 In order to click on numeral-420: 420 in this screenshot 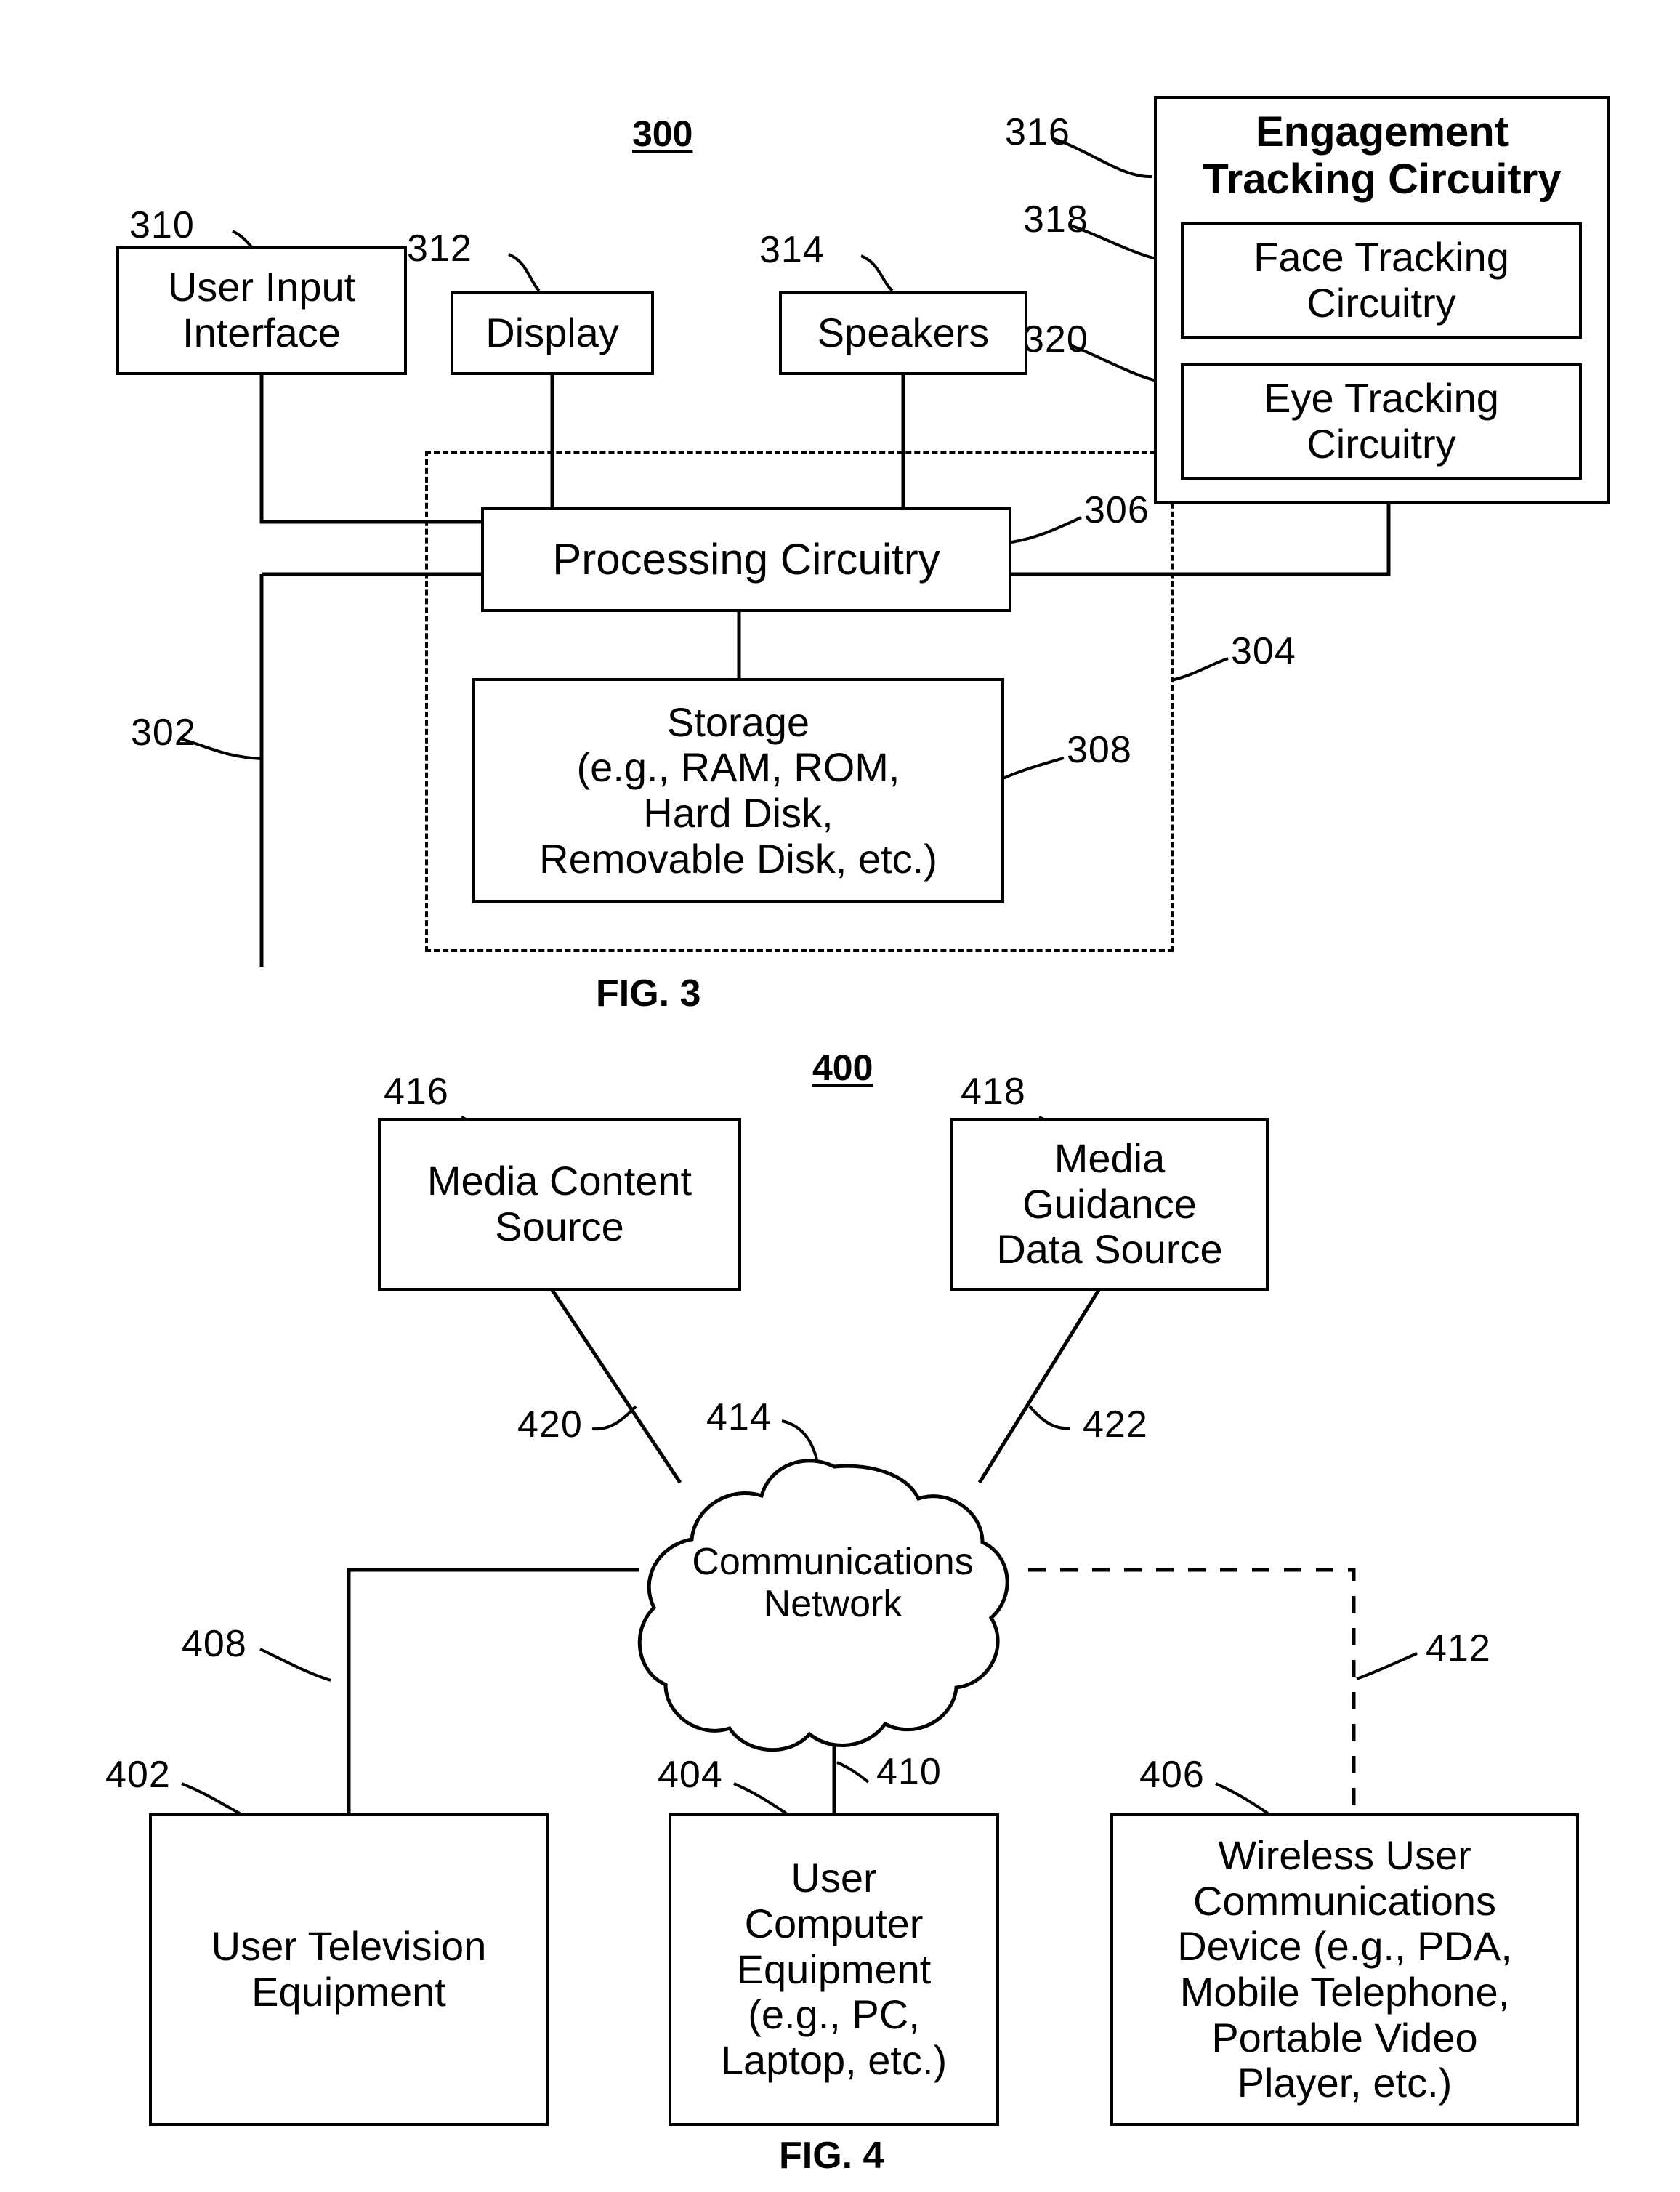, I will do `click(550, 1425)`.